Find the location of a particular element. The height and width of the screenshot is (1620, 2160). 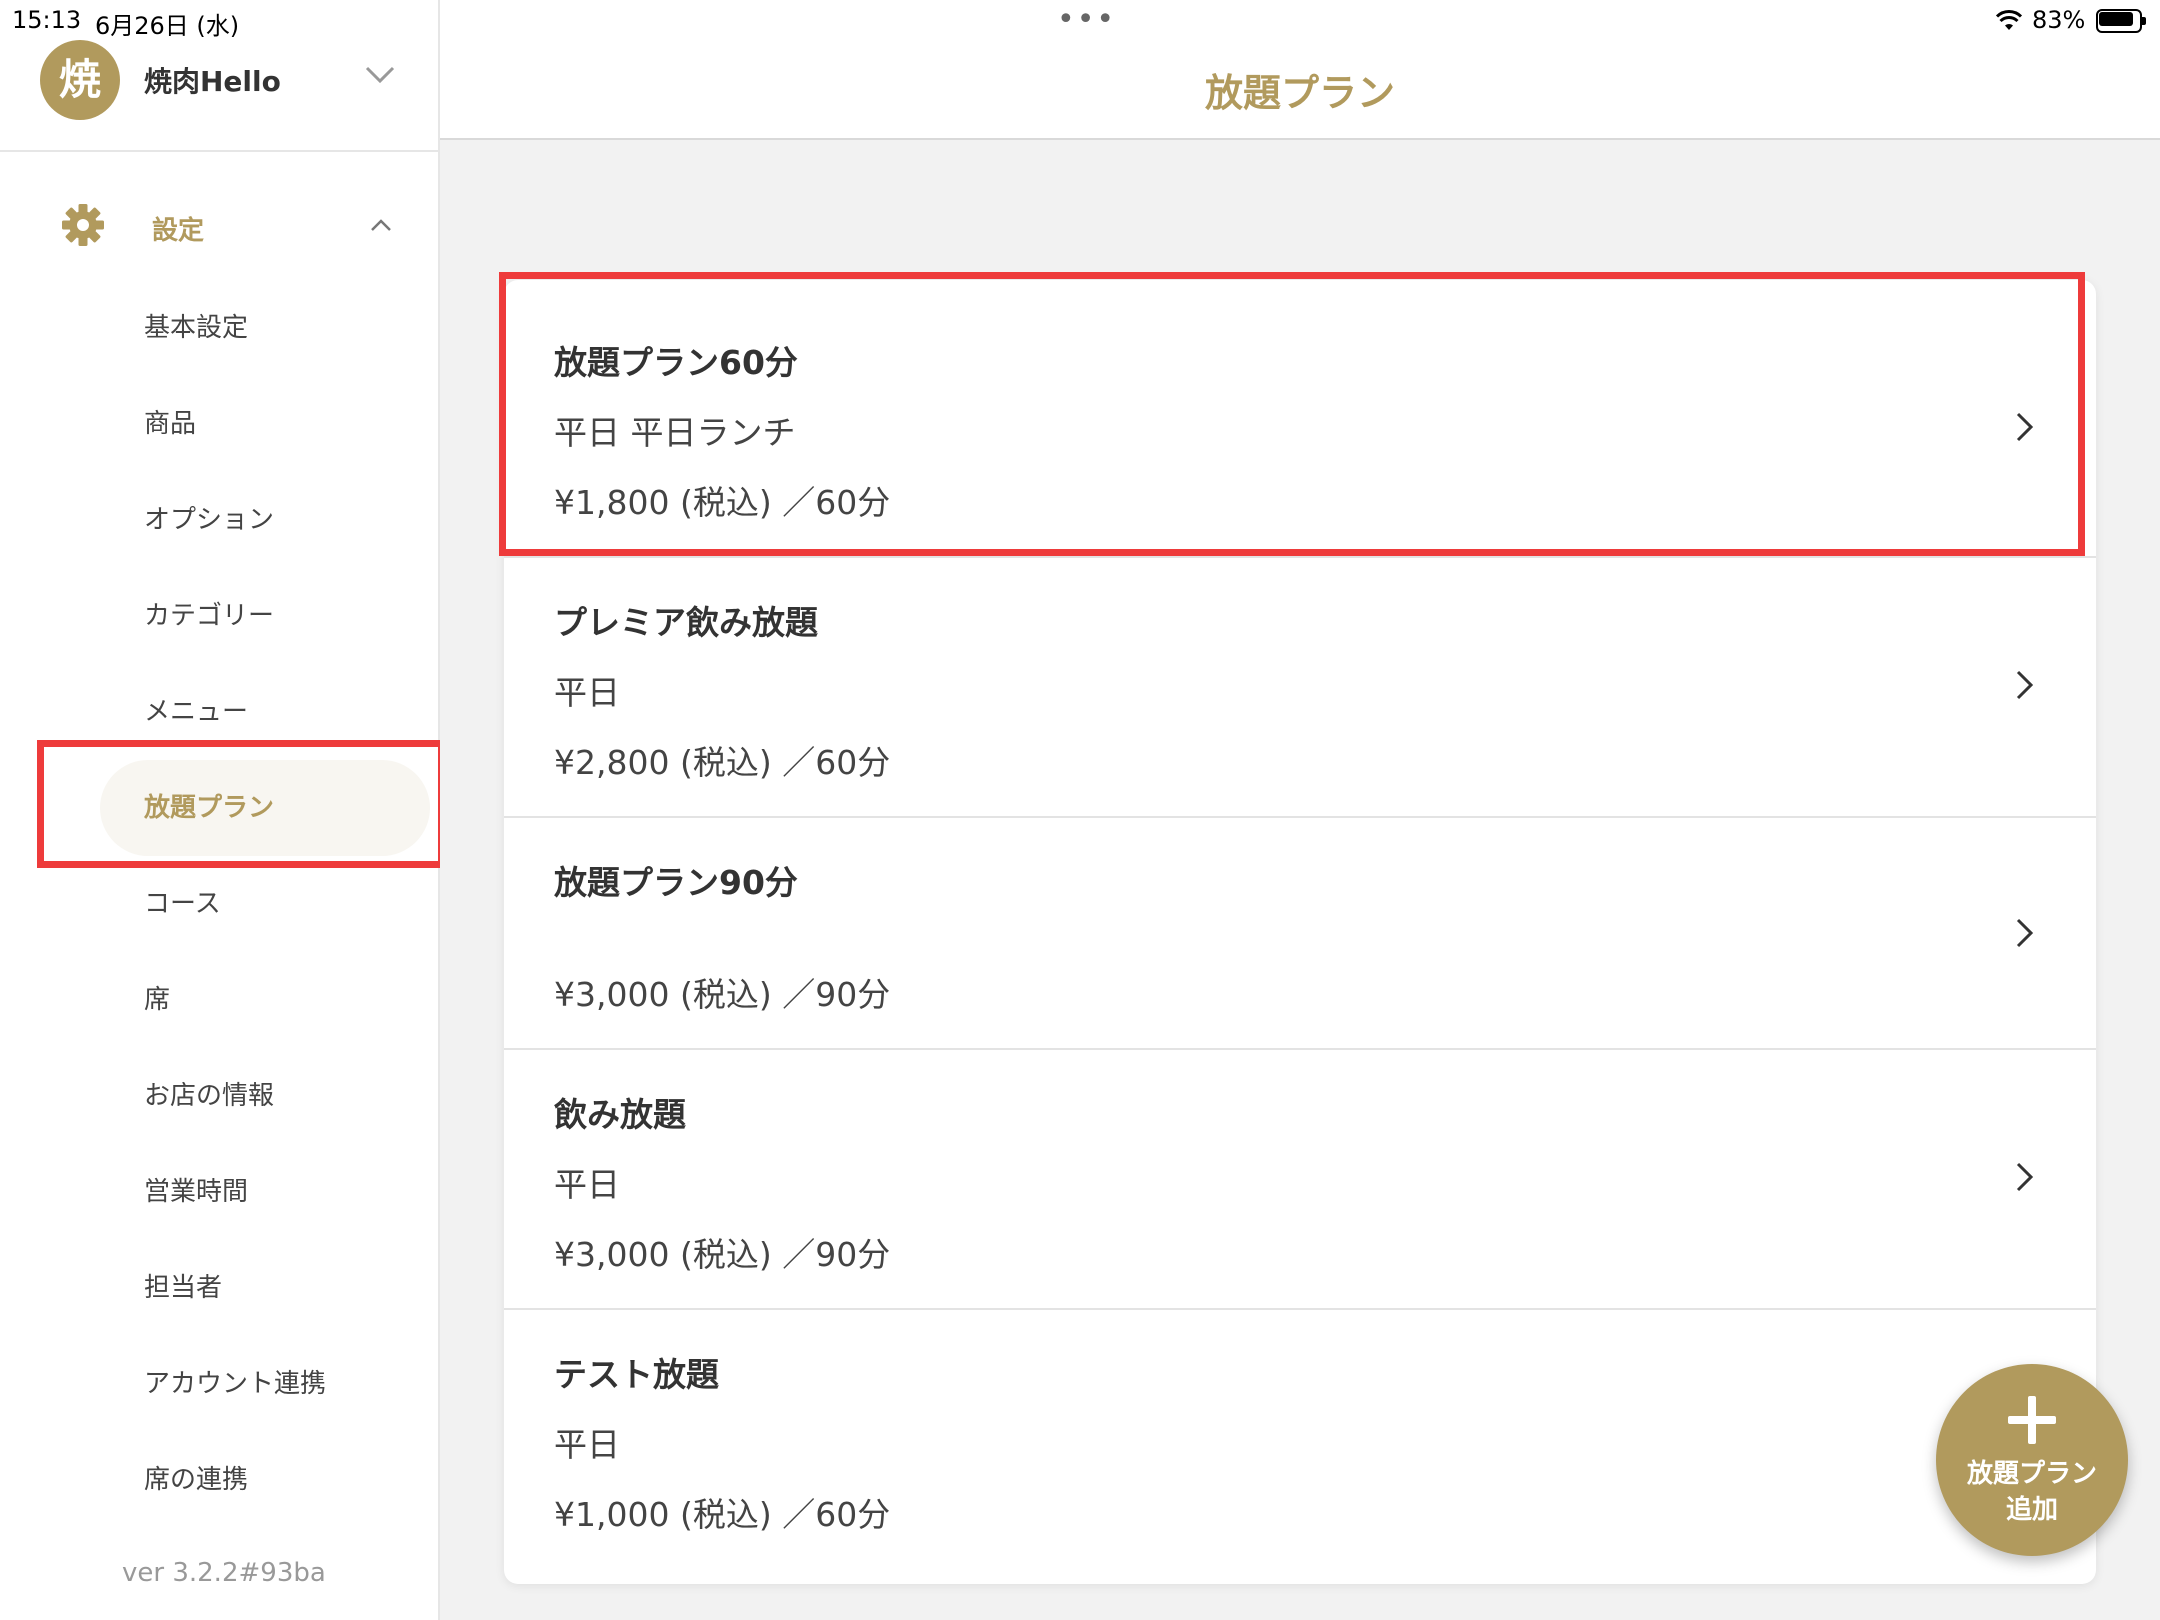

chevron-up-icon is located at coordinates (381, 225).